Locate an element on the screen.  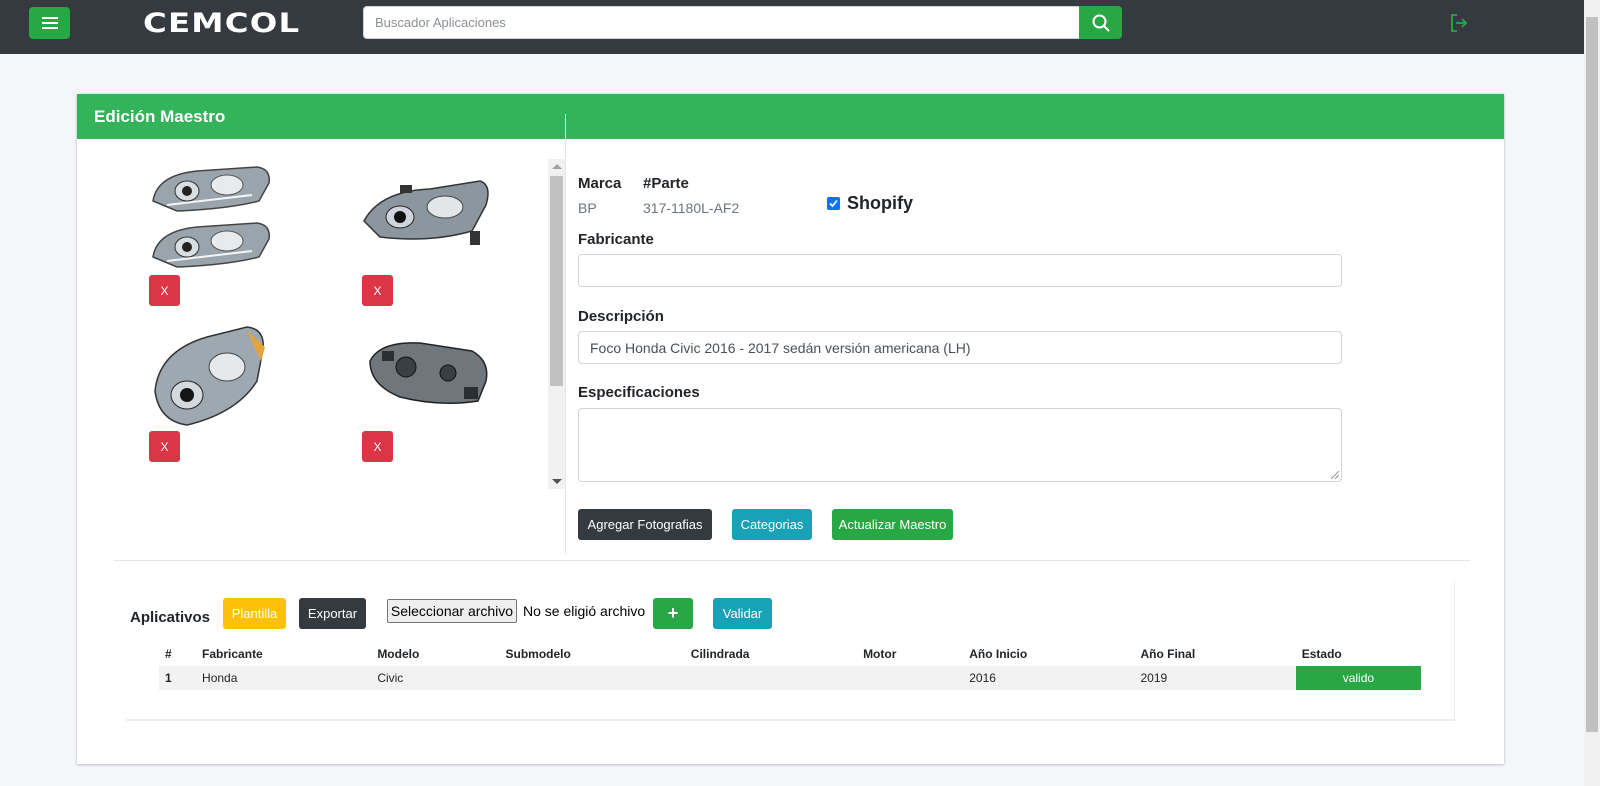
parte-value: 317-1180L-AF2 is located at coordinates (691, 208).